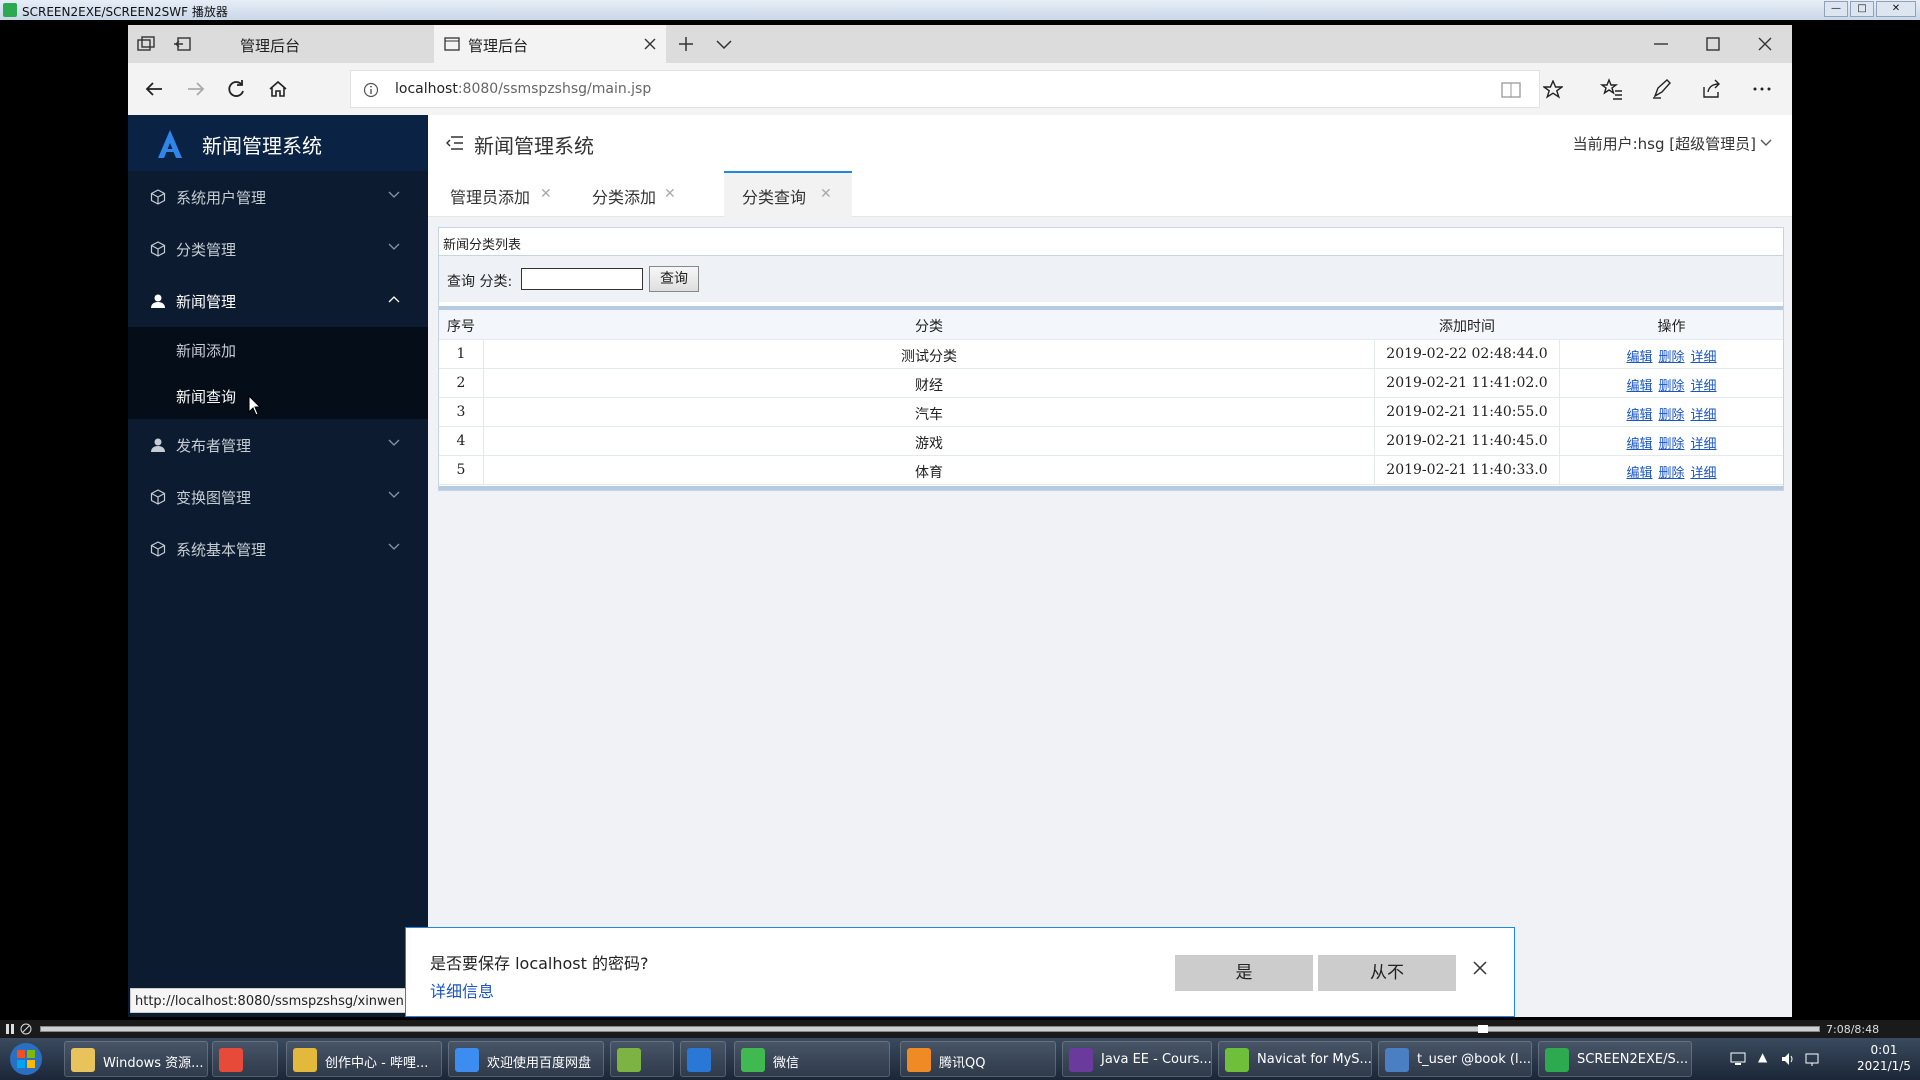 This screenshot has width=1920, height=1080. I want to click on details-link: 详细信息, so click(462, 990).